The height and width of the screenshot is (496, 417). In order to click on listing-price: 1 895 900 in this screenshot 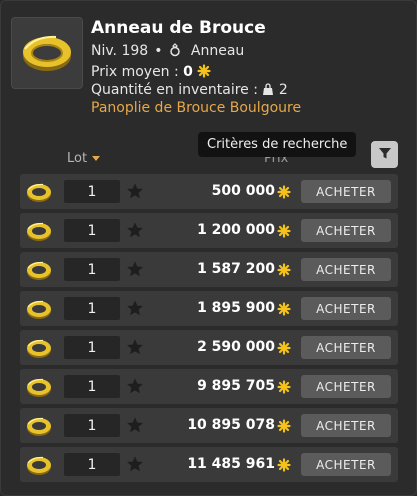, I will do `click(236, 308)`.